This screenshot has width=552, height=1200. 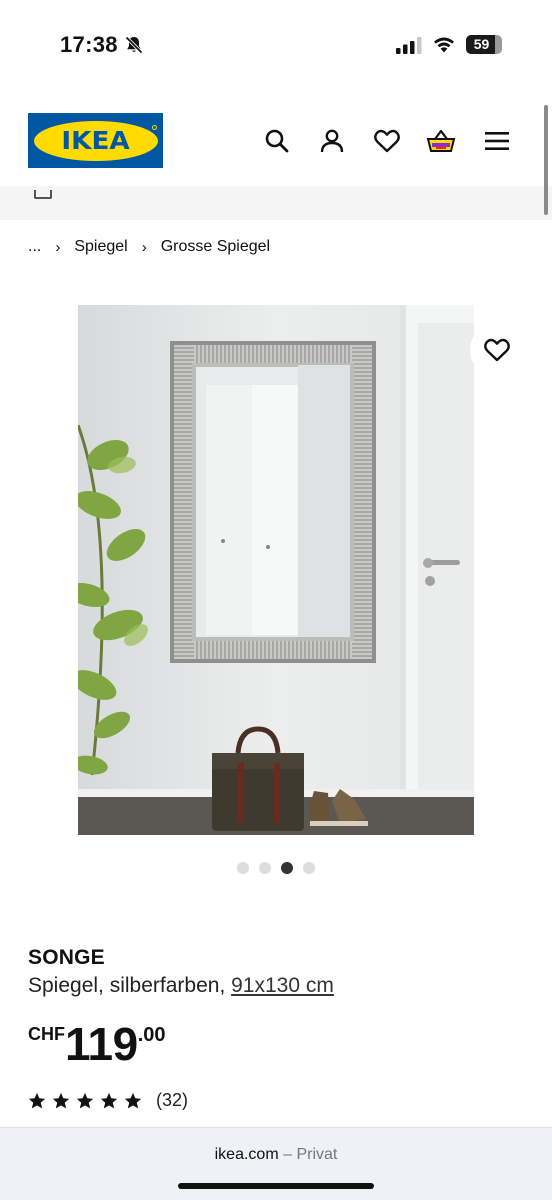 I want to click on account-button, so click(x=332, y=141).